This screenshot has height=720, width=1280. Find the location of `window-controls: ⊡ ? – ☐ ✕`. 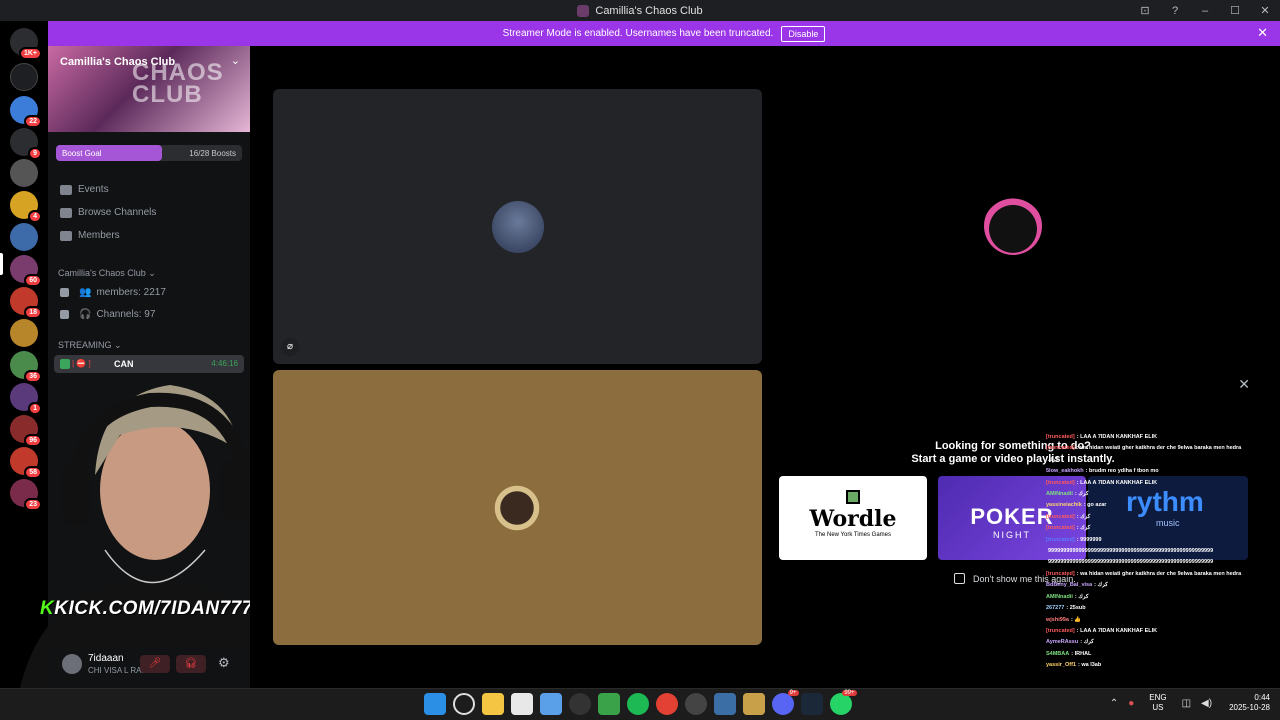

window-controls: ⊡ ? – ☐ ✕ is located at coordinates (1205, 10).